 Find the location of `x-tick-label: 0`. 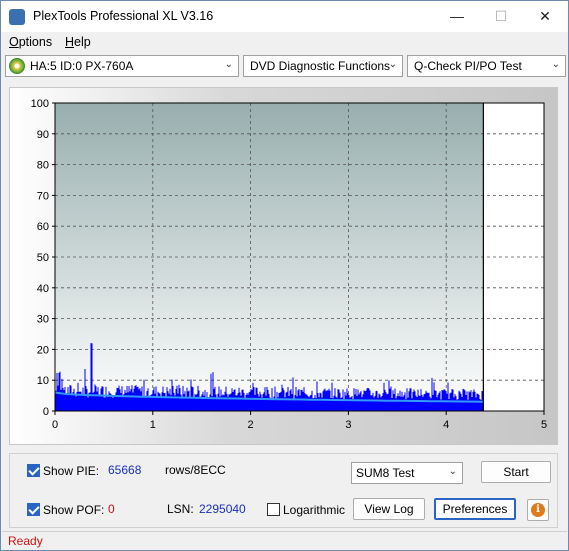

x-tick-label: 0 is located at coordinates (55, 425).